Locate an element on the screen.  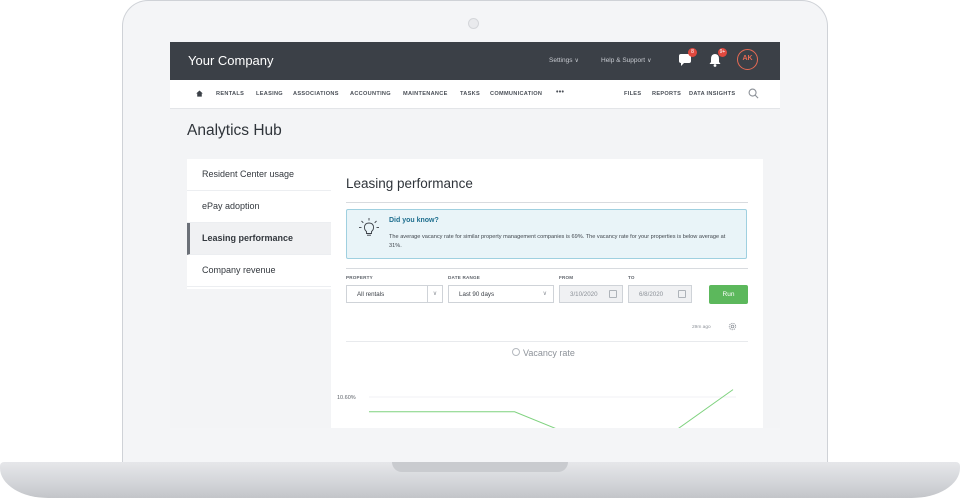
nav-rentals: RENTALS is located at coordinates (230, 94).